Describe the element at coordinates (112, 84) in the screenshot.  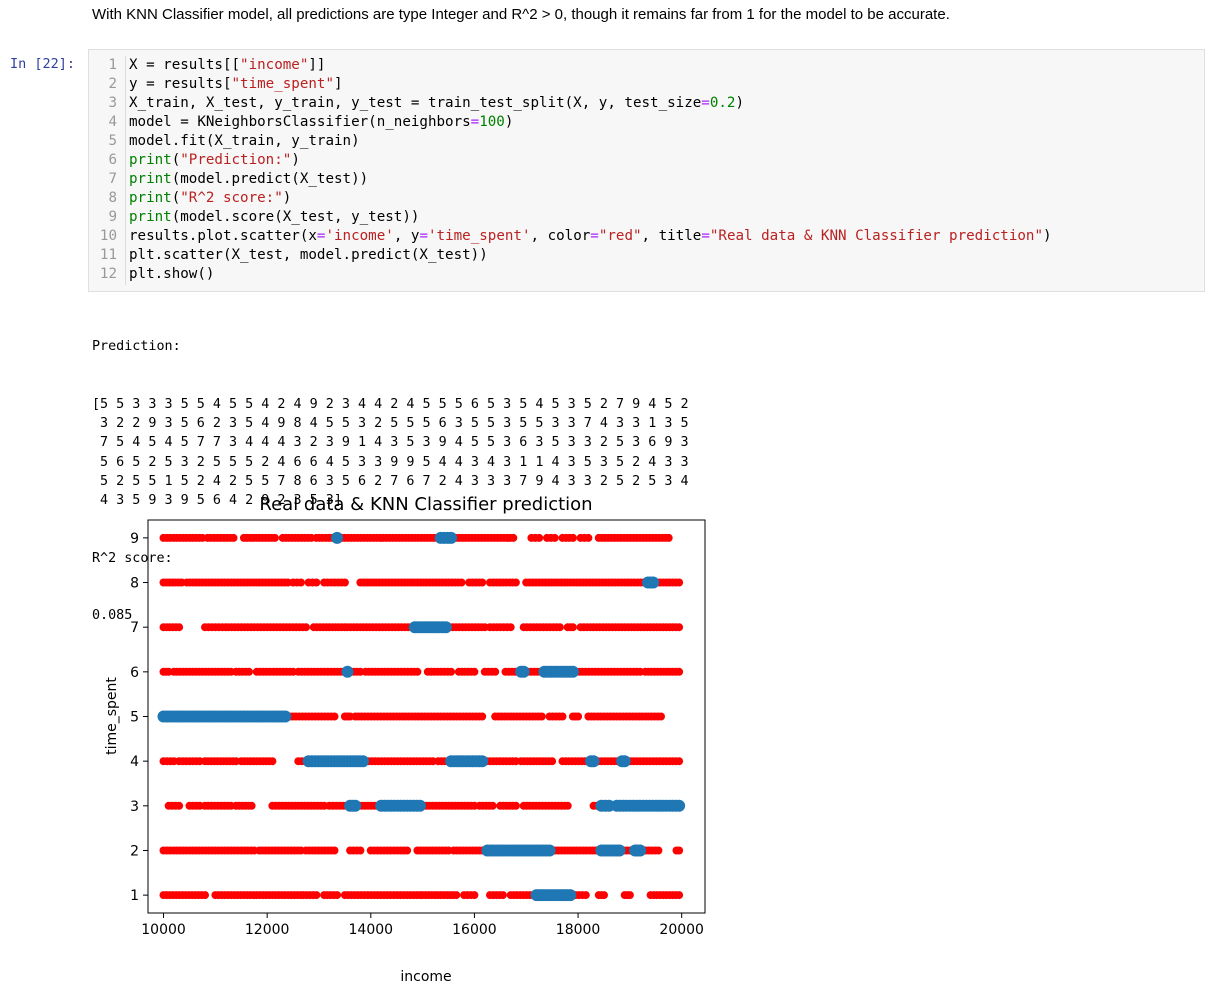
I see `line-number: 2` at that location.